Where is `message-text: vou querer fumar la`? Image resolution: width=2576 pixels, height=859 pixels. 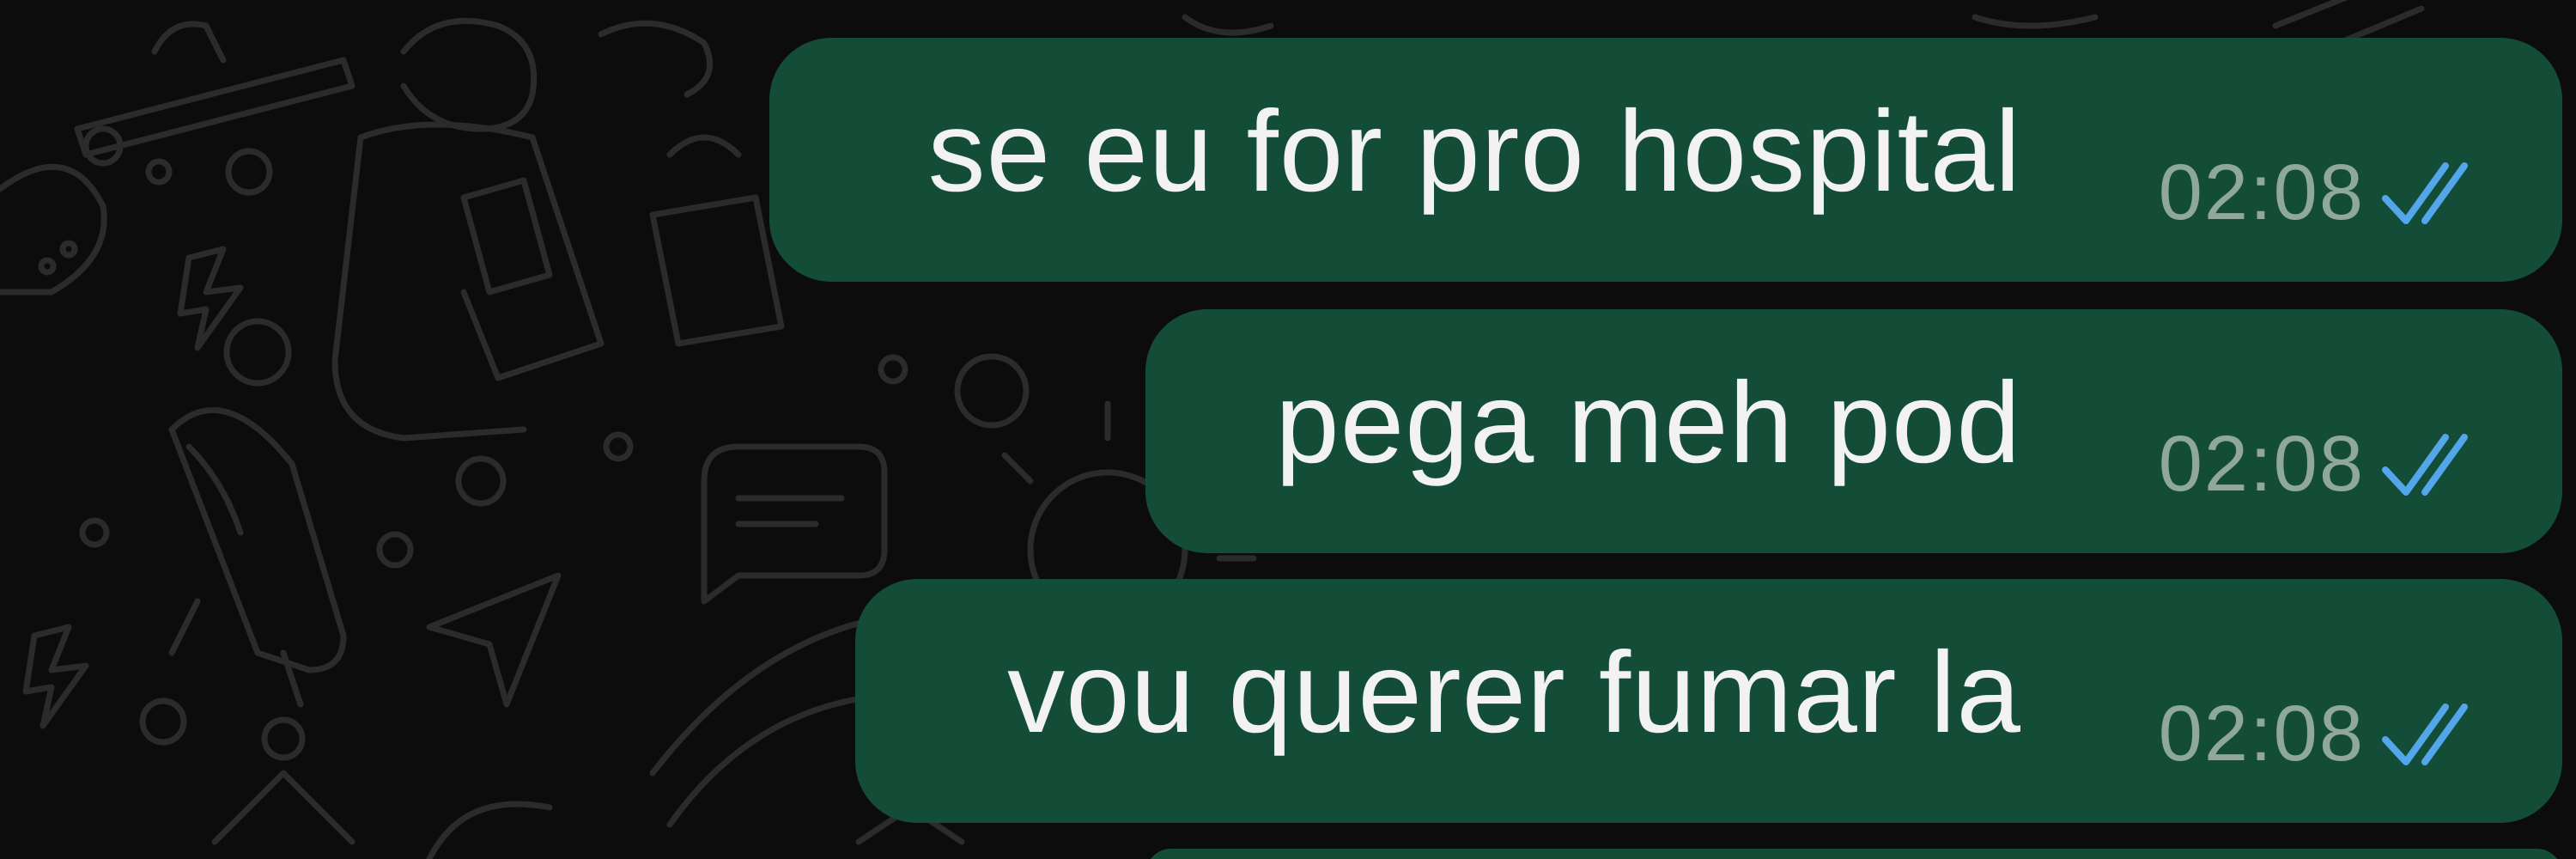 message-text: vou querer fumar la is located at coordinates (1514, 693).